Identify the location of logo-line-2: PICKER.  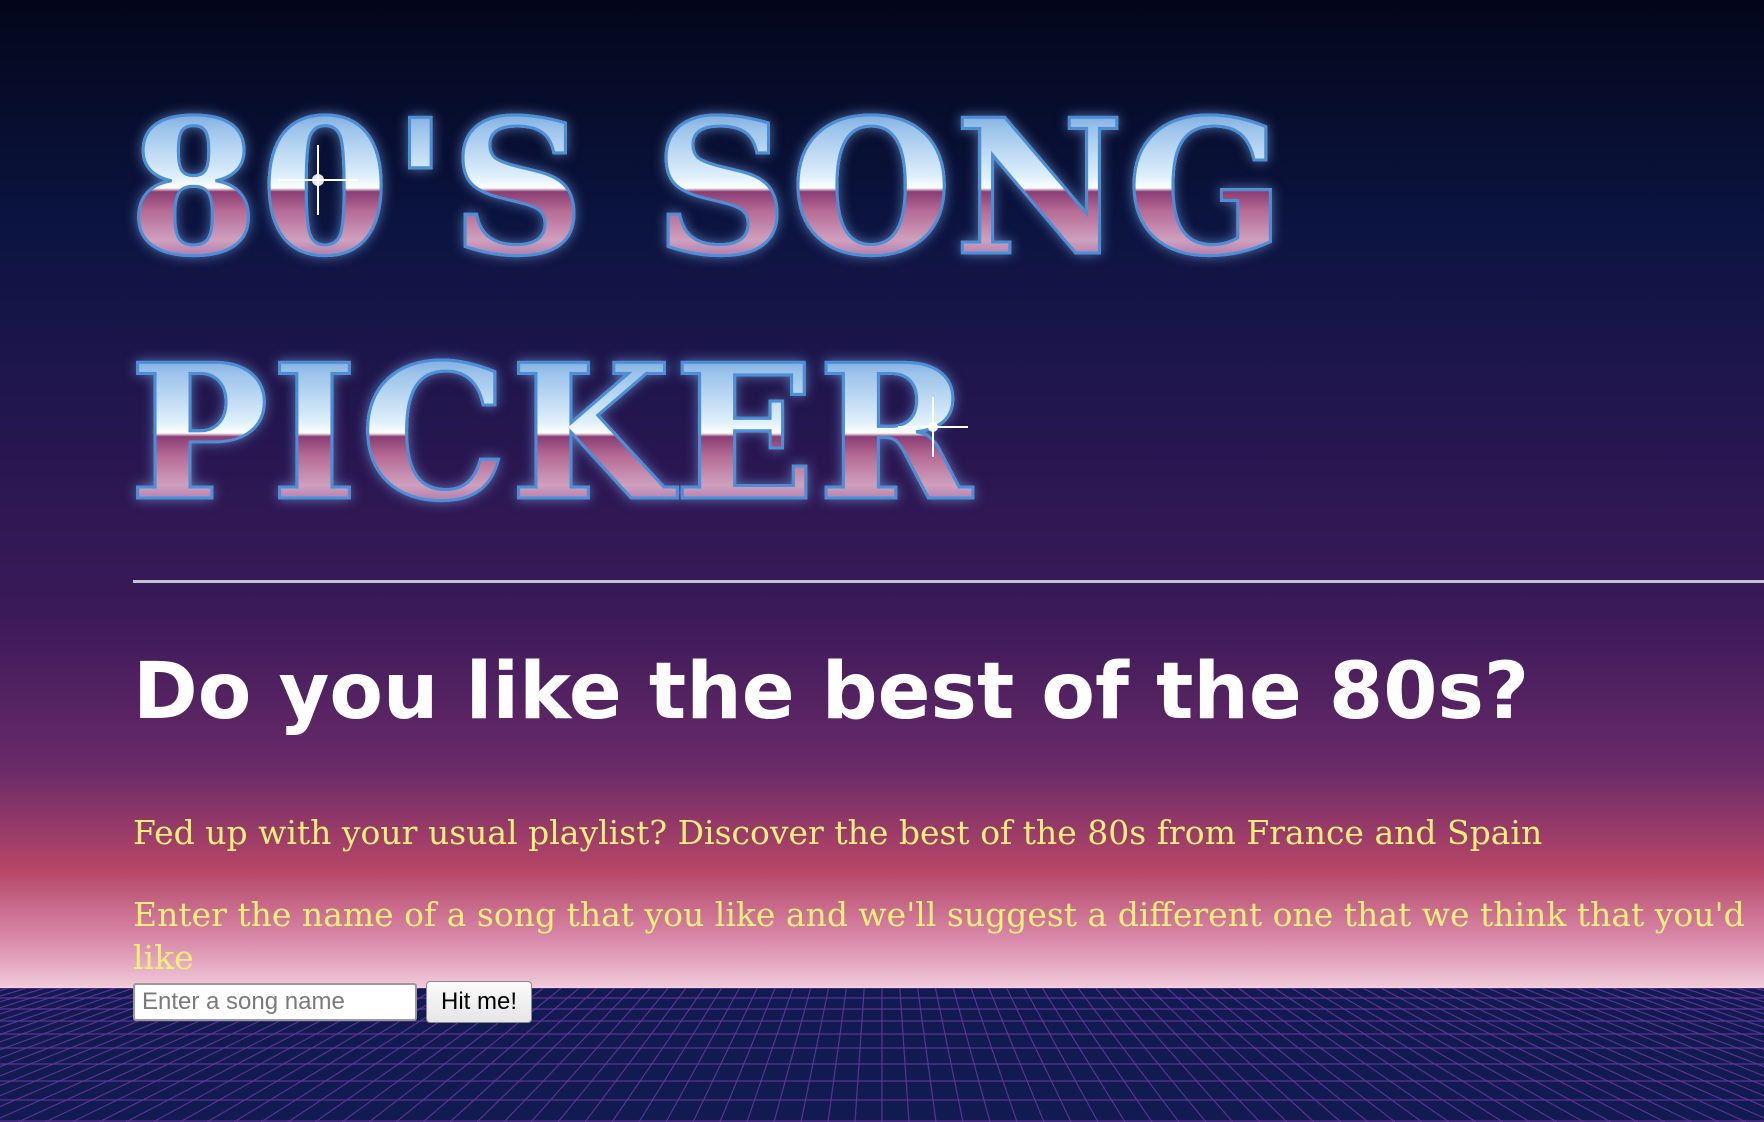
(551, 432).